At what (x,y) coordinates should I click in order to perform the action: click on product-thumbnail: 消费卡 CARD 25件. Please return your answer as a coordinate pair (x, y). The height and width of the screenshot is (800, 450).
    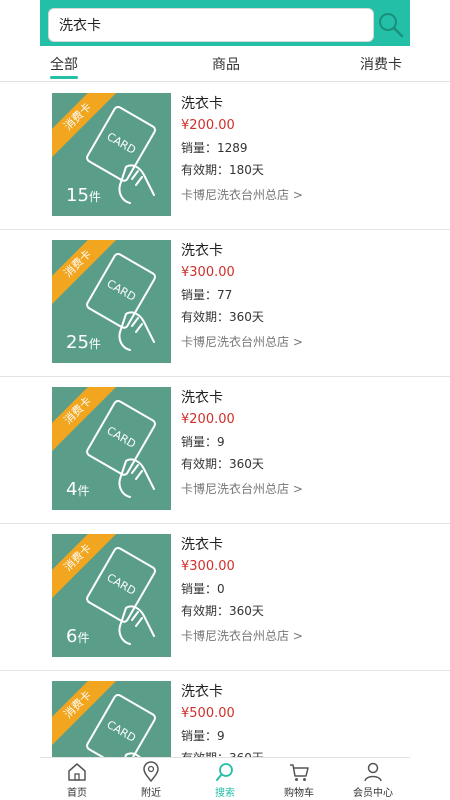
    Looking at the image, I should click on (111, 301).